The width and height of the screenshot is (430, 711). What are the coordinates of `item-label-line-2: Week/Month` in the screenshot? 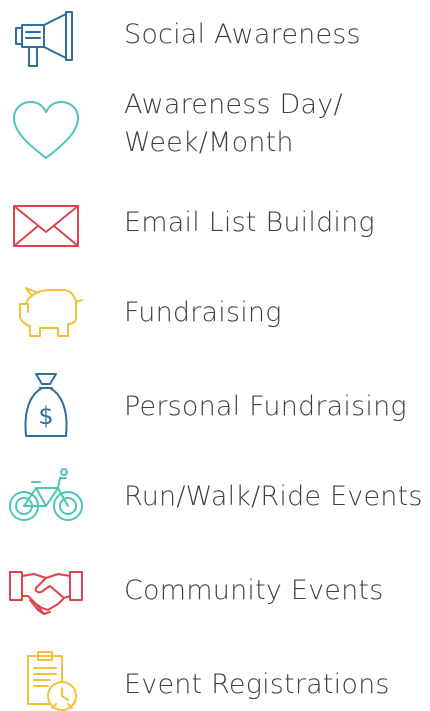 It's located at (209, 142).